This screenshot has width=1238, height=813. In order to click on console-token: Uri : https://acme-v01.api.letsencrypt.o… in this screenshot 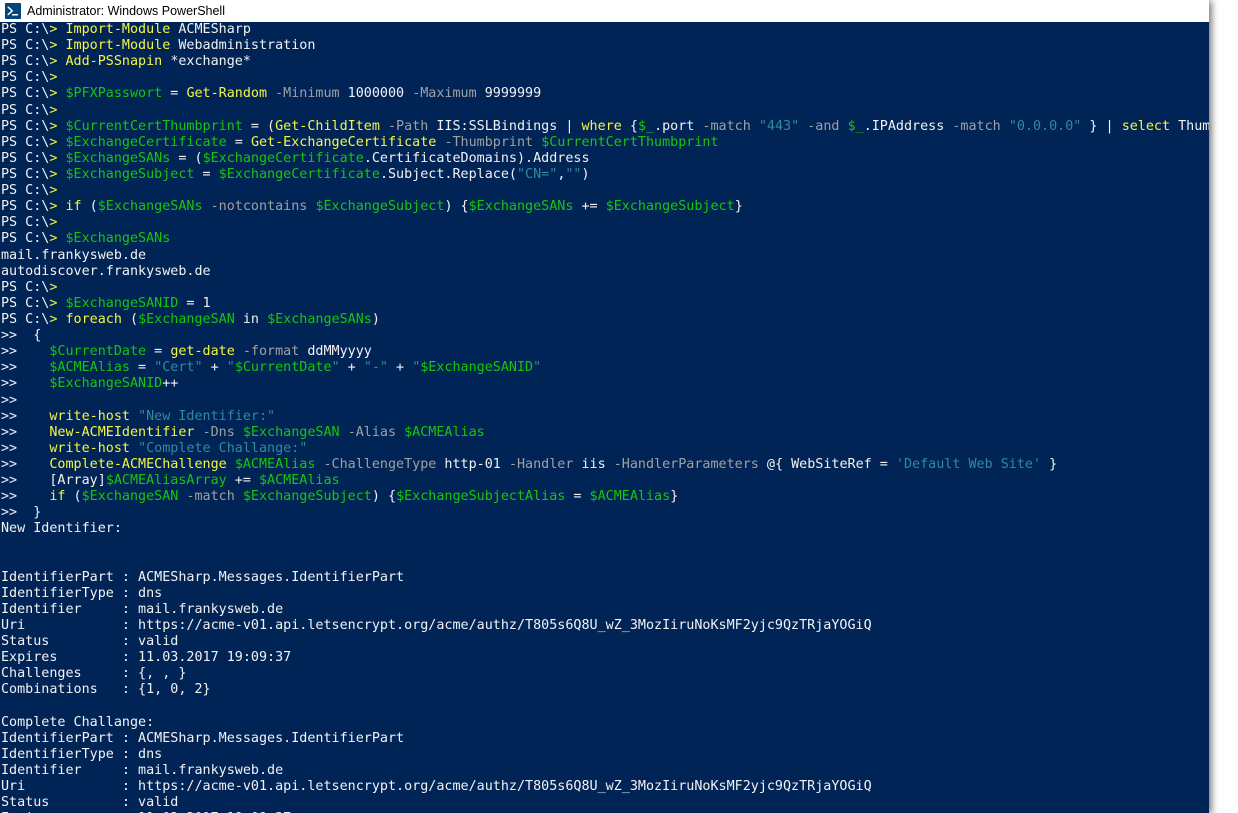, I will do `click(436, 626)`.